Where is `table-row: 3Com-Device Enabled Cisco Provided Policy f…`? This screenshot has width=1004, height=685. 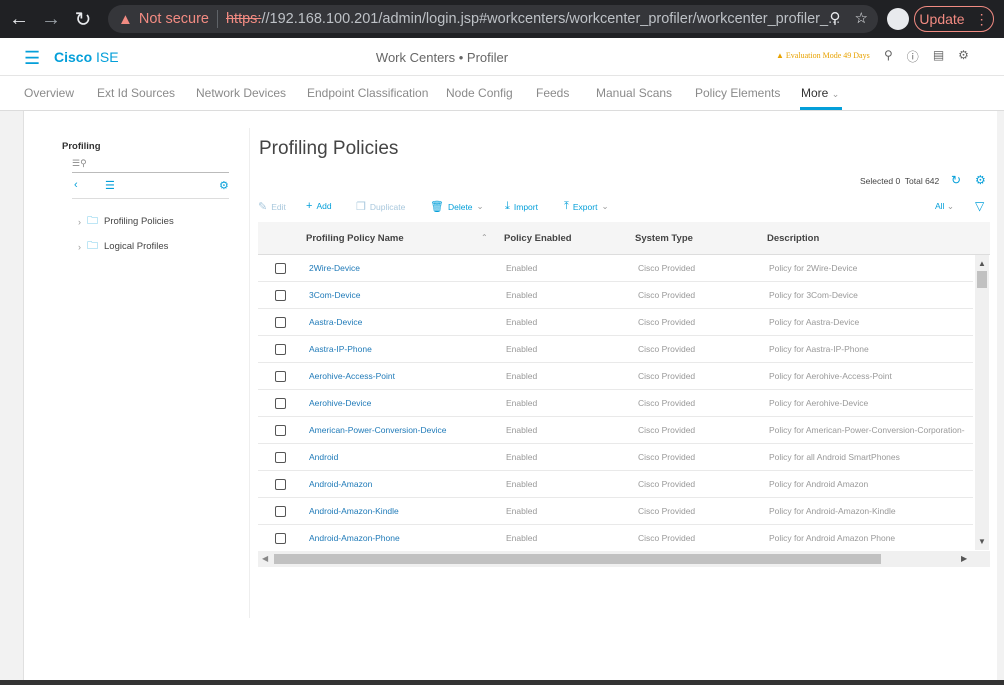
table-row: 3Com-Device Enabled Cisco Provided Policy f… is located at coordinates (615, 295).